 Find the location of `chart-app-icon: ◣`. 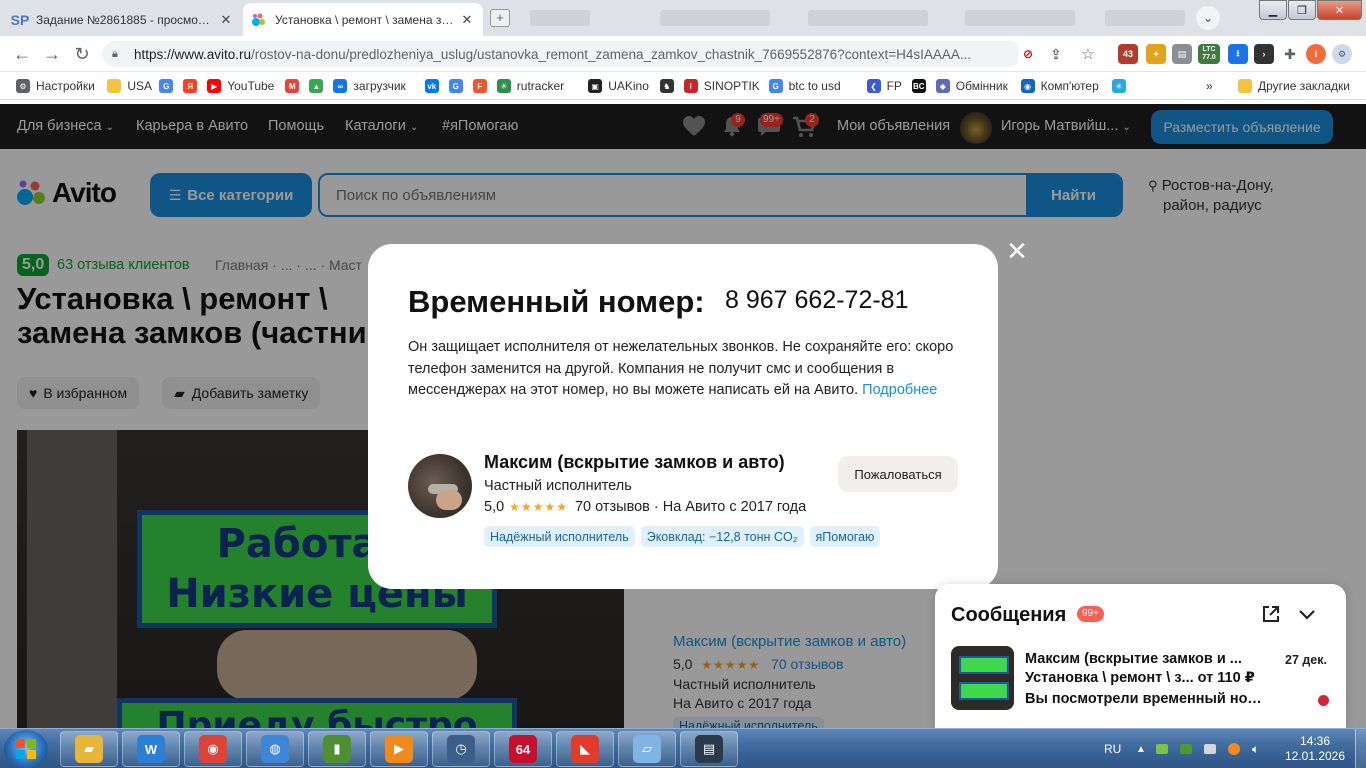

chart-app-icon: ◣ is located at coordinates (585, 749).